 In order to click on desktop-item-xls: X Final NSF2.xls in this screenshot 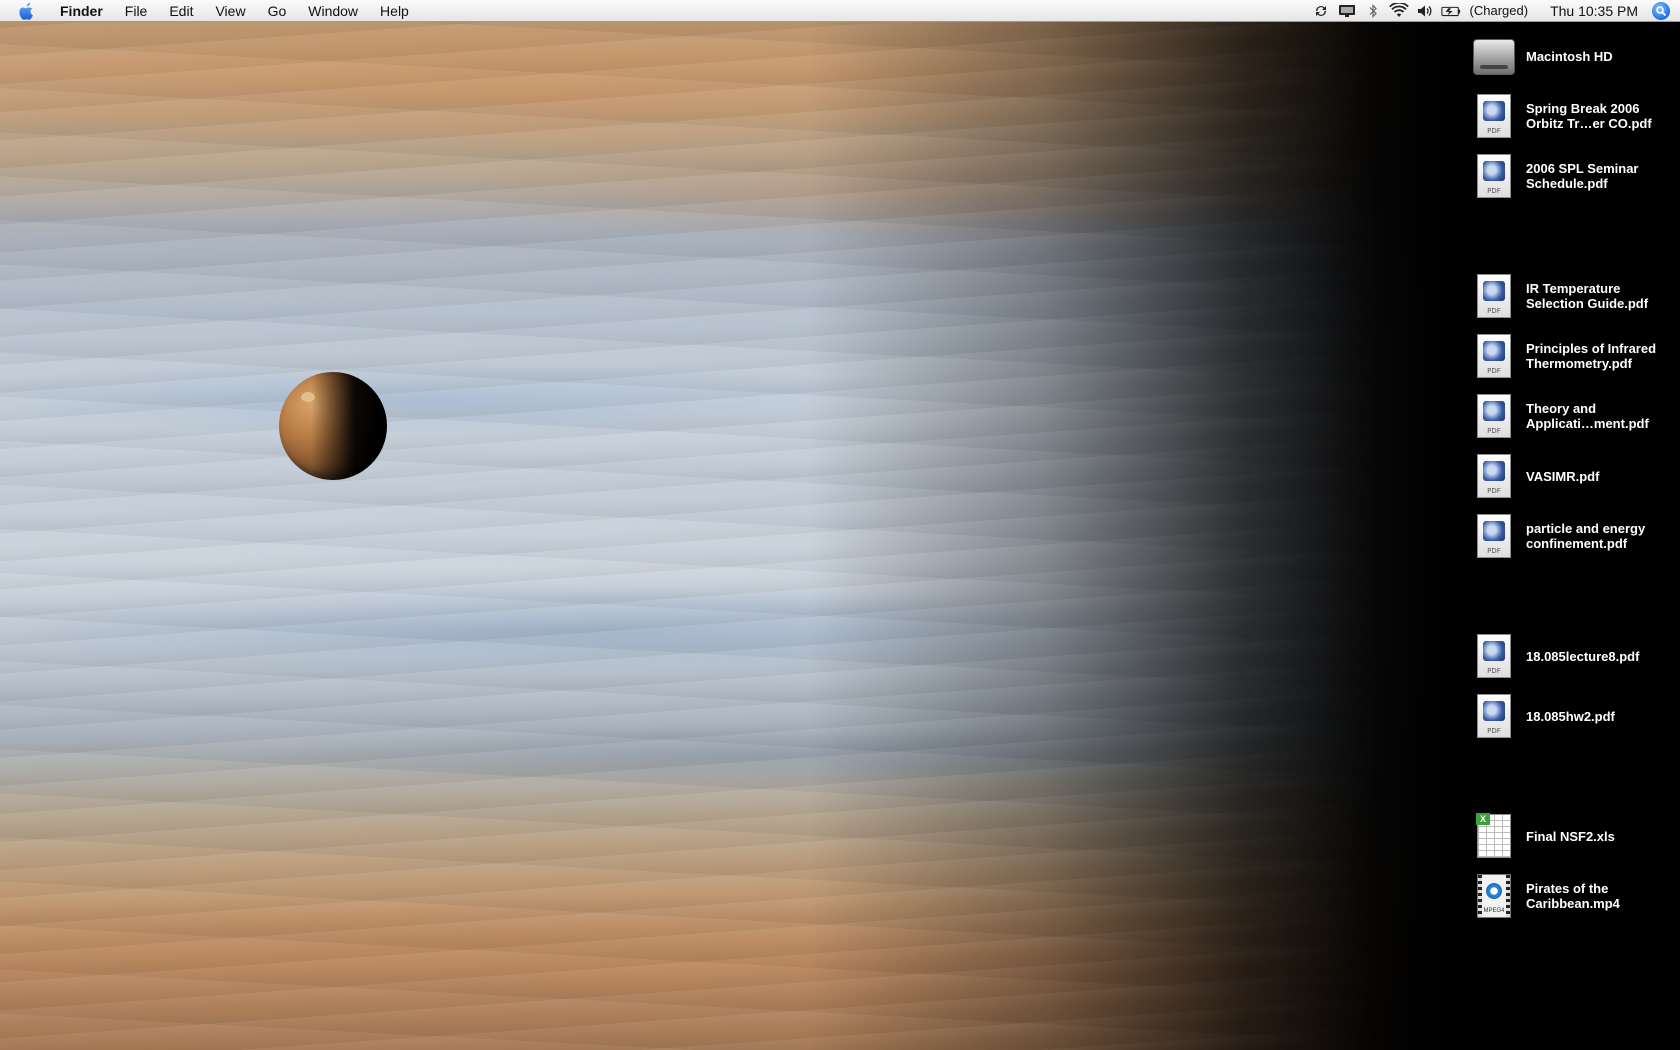, I will do `click(1575, 836)`.